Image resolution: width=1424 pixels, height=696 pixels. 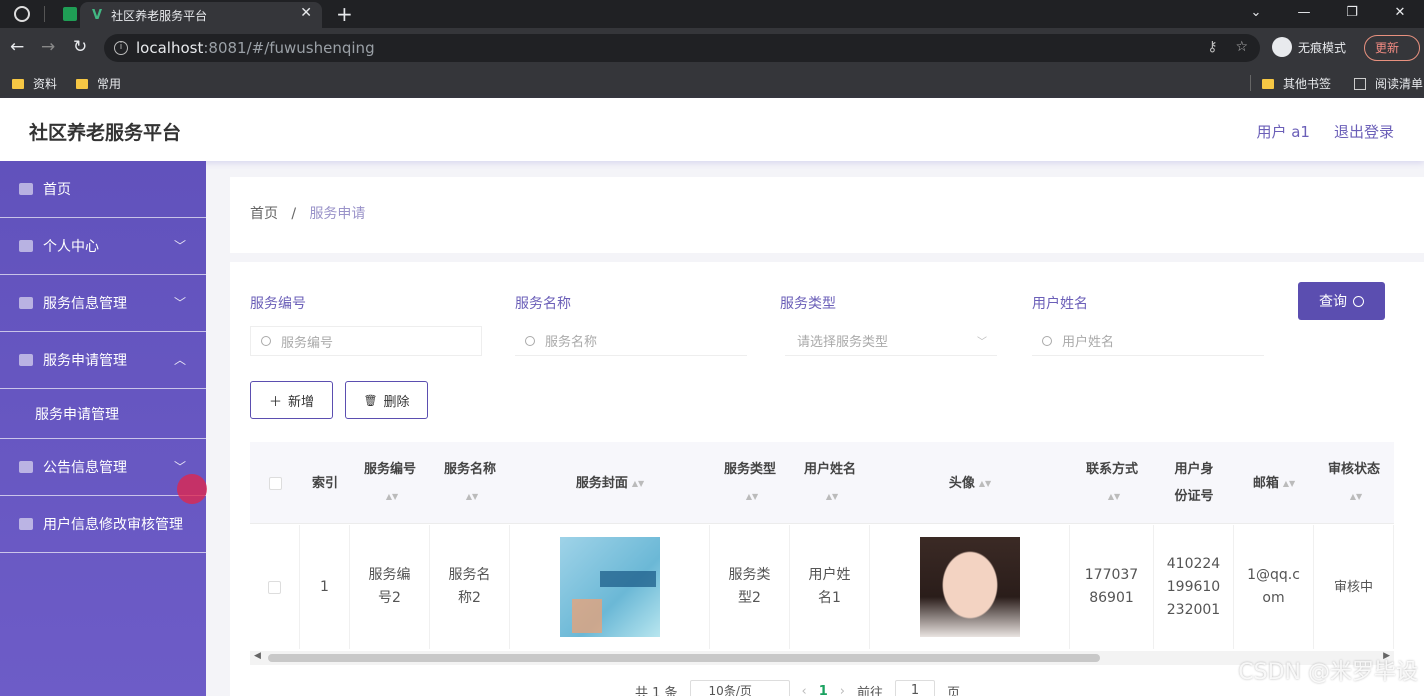 I want to click on close-tab-icon: ✕, so click(x=306, y=13).